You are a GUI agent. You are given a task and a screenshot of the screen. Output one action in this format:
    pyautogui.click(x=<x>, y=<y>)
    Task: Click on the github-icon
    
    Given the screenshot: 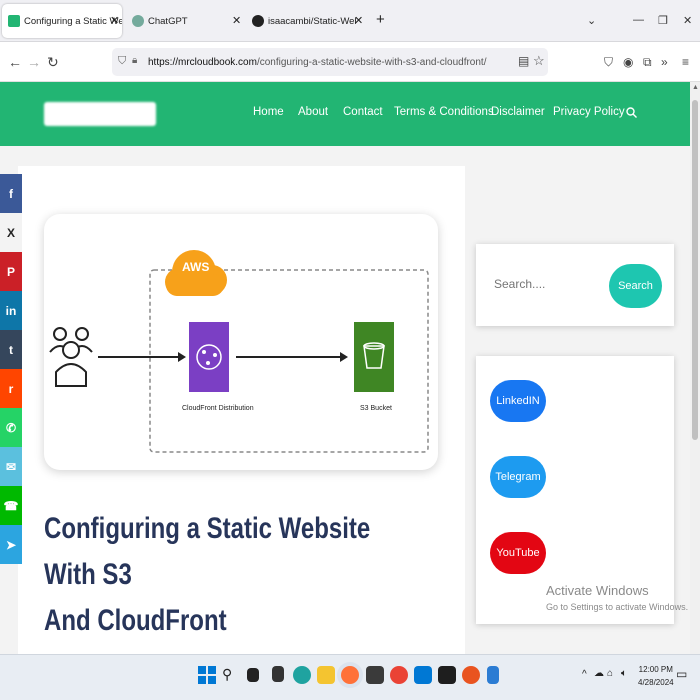 What is the action you would take?
    pyautogui.click(x=258, y=21)
    